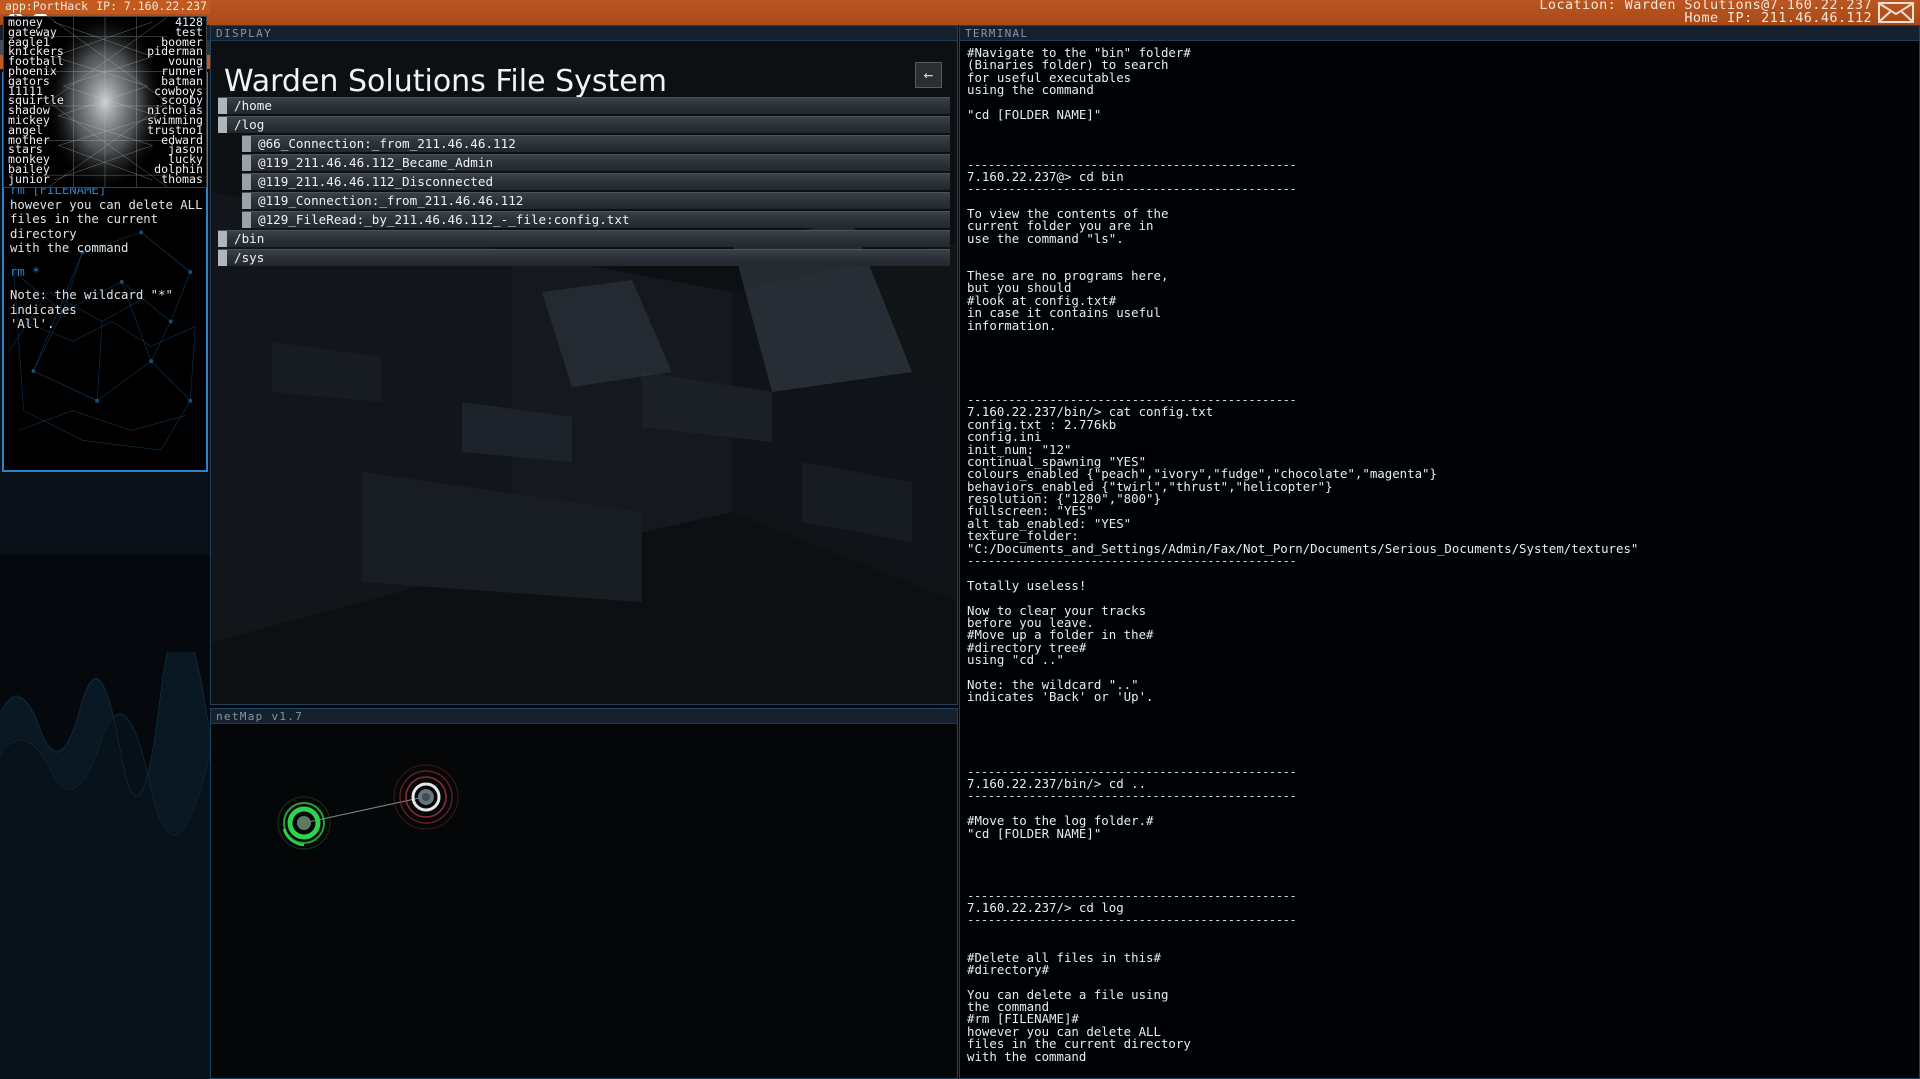 This screenshot has width=1920, height=1079. Describe the element at coordinates (304, 823) in the screenshot. I see `home-node` at that location.